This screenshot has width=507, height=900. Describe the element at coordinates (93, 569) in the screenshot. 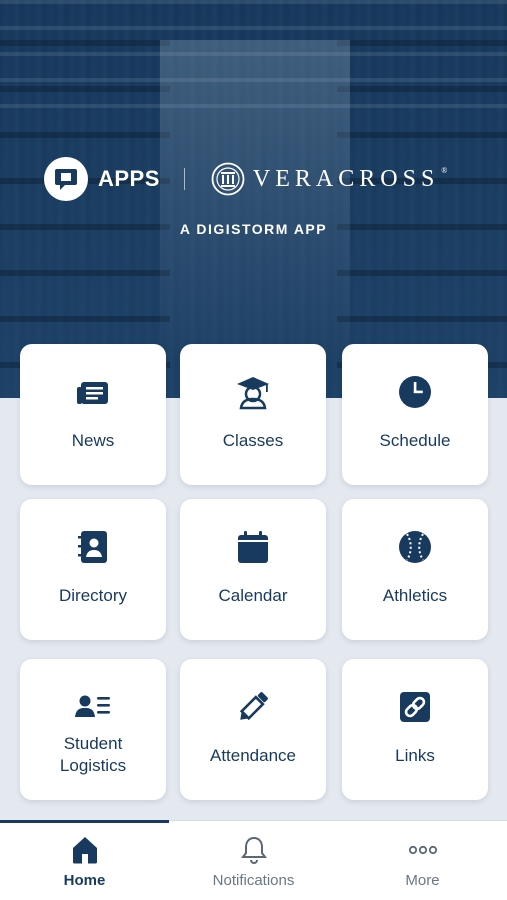

I see `tile-directory: Directory` at that location.